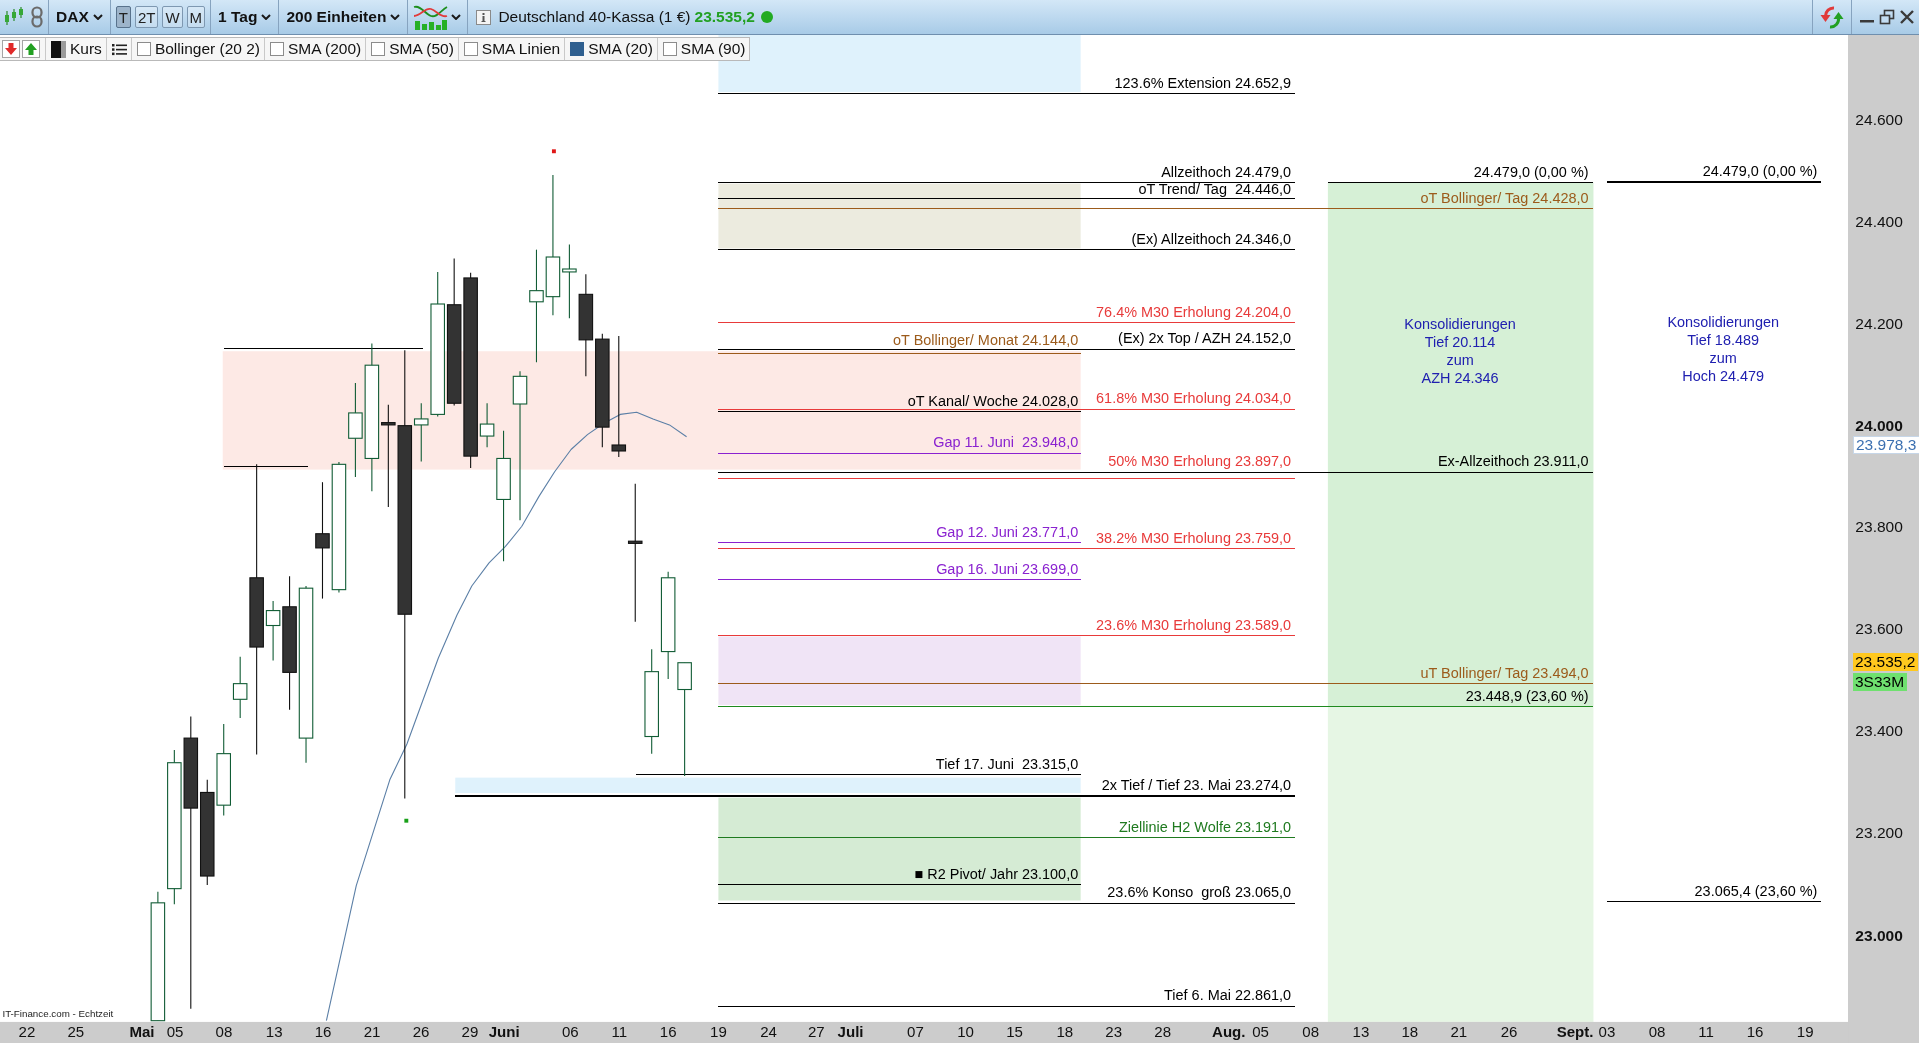  I want to click on level-label: ■ R2 Pivot/ Jahr 23.100,0, so click(996, 874).